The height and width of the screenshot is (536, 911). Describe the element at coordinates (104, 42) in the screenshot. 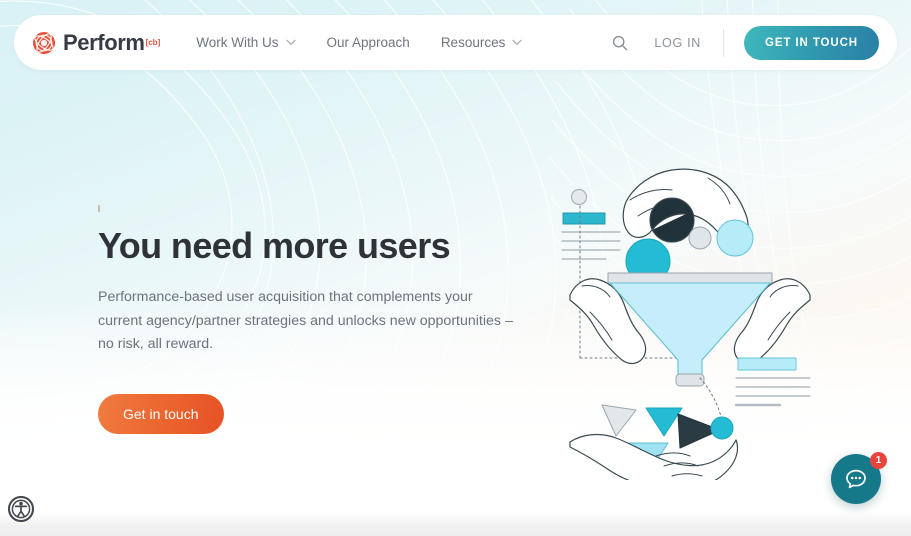

I see `logo-text: Perform` at that location.